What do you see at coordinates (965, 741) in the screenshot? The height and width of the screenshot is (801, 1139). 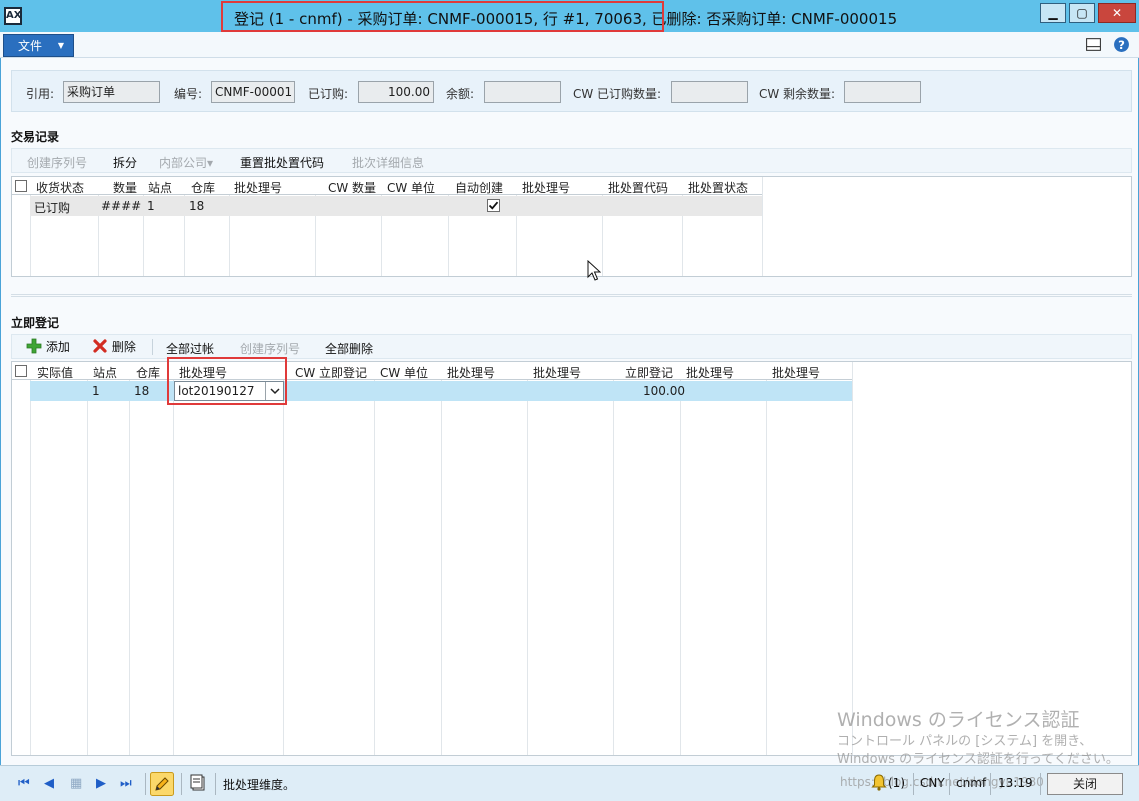 I see `activation-watermark-line: コントロール パネルの [システム] を開き、` at bounding box center [965, 741].